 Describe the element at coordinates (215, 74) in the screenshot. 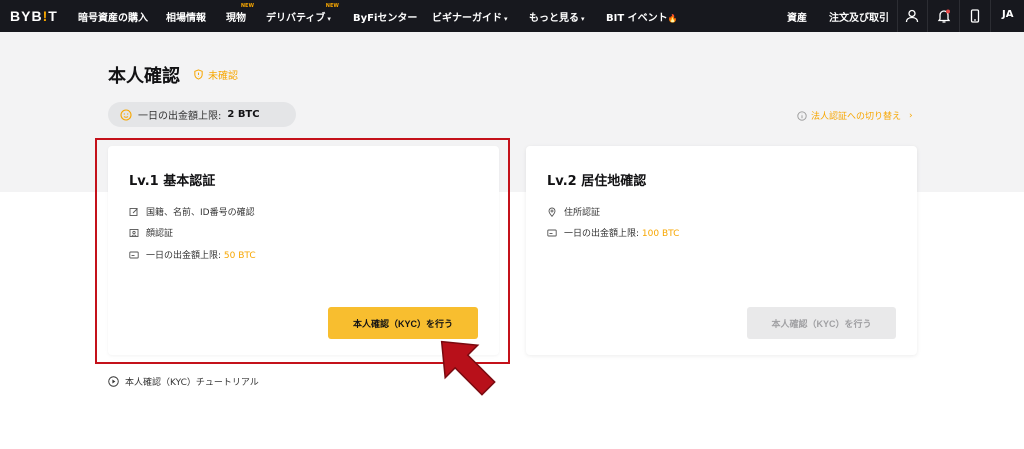

I see `verification-status: 未確認` at that location.